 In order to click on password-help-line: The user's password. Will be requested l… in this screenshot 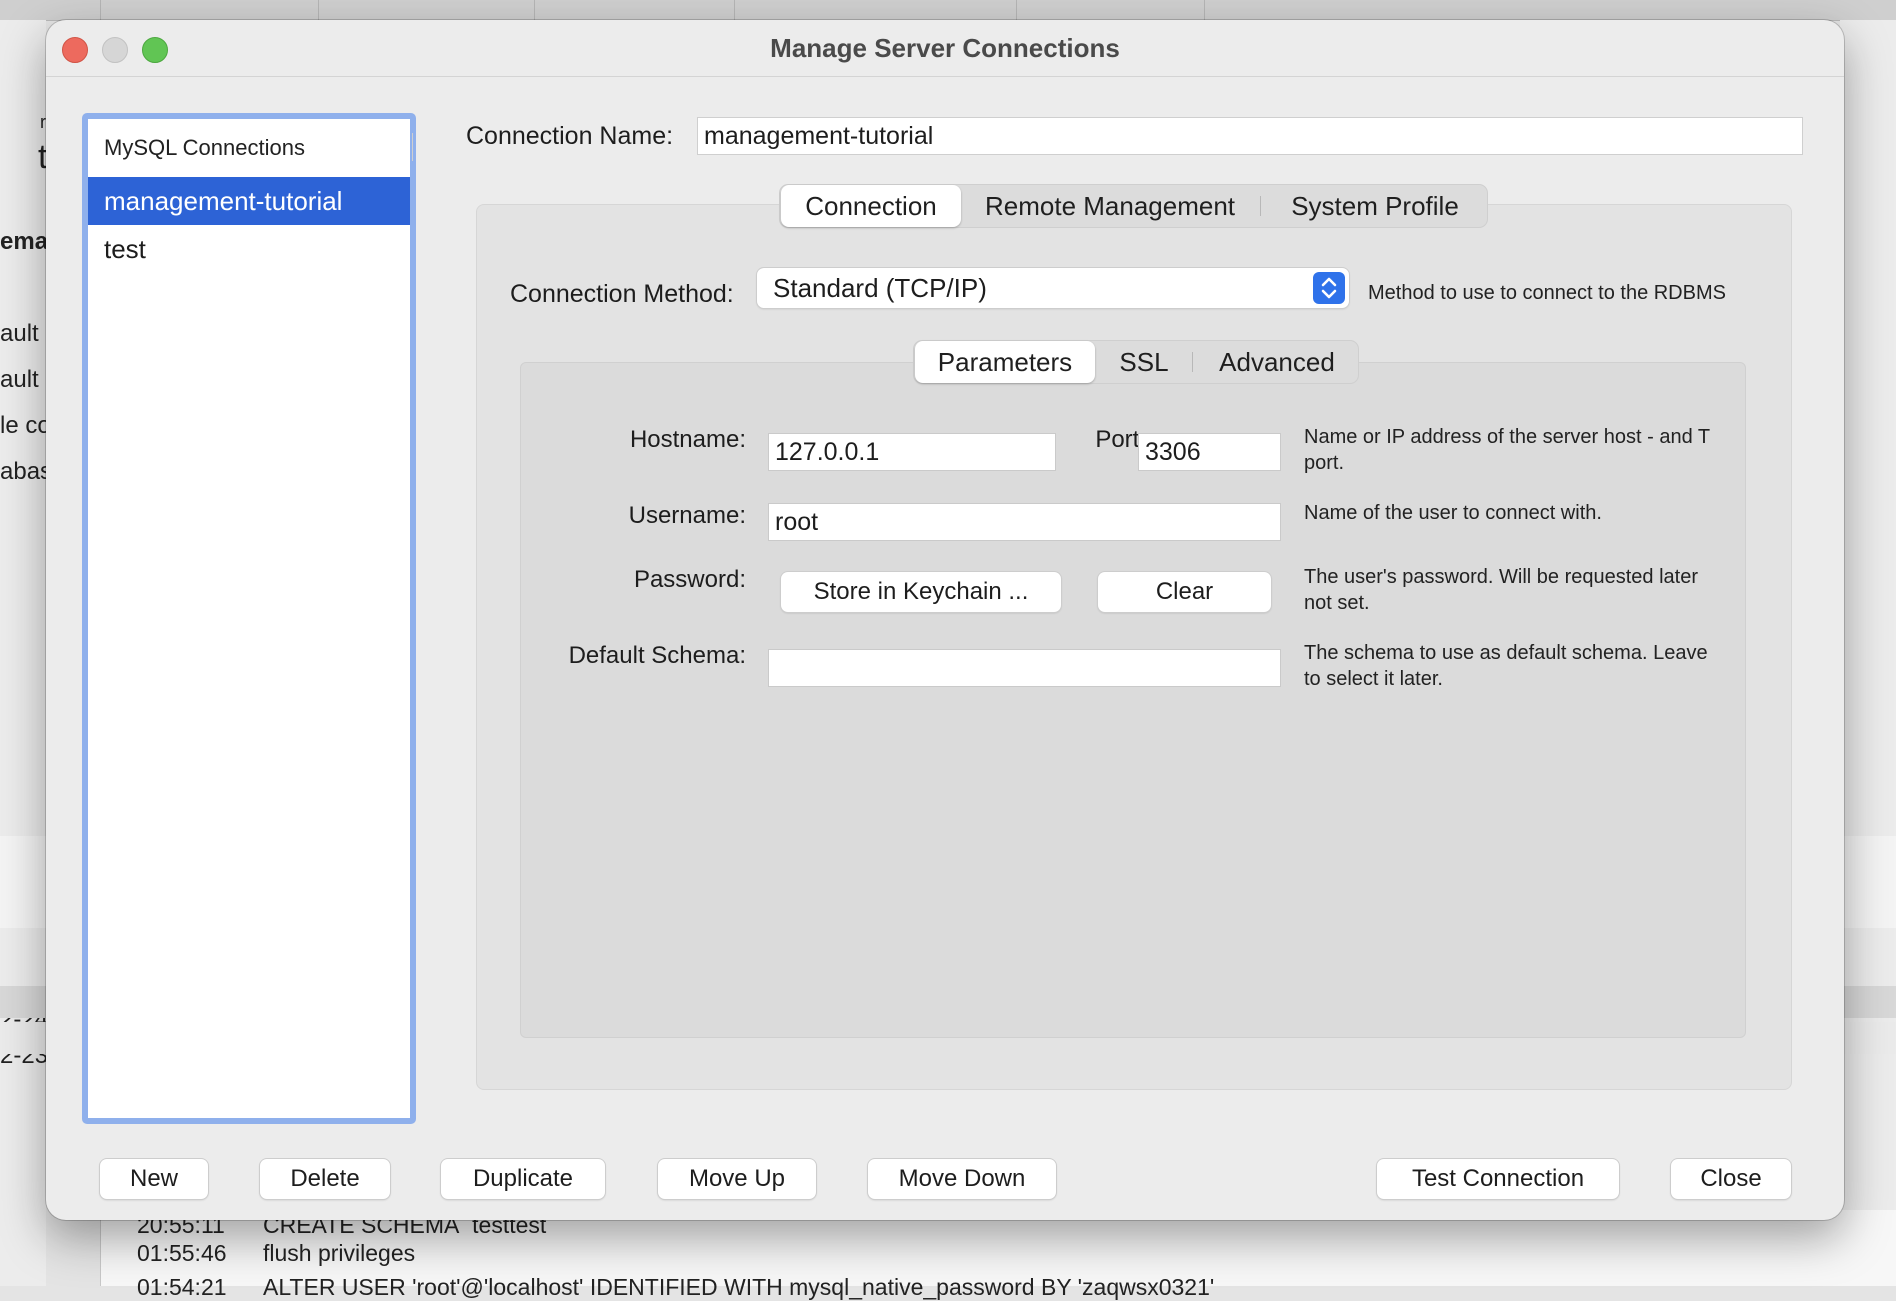, I will do `click(1501, 577)`.